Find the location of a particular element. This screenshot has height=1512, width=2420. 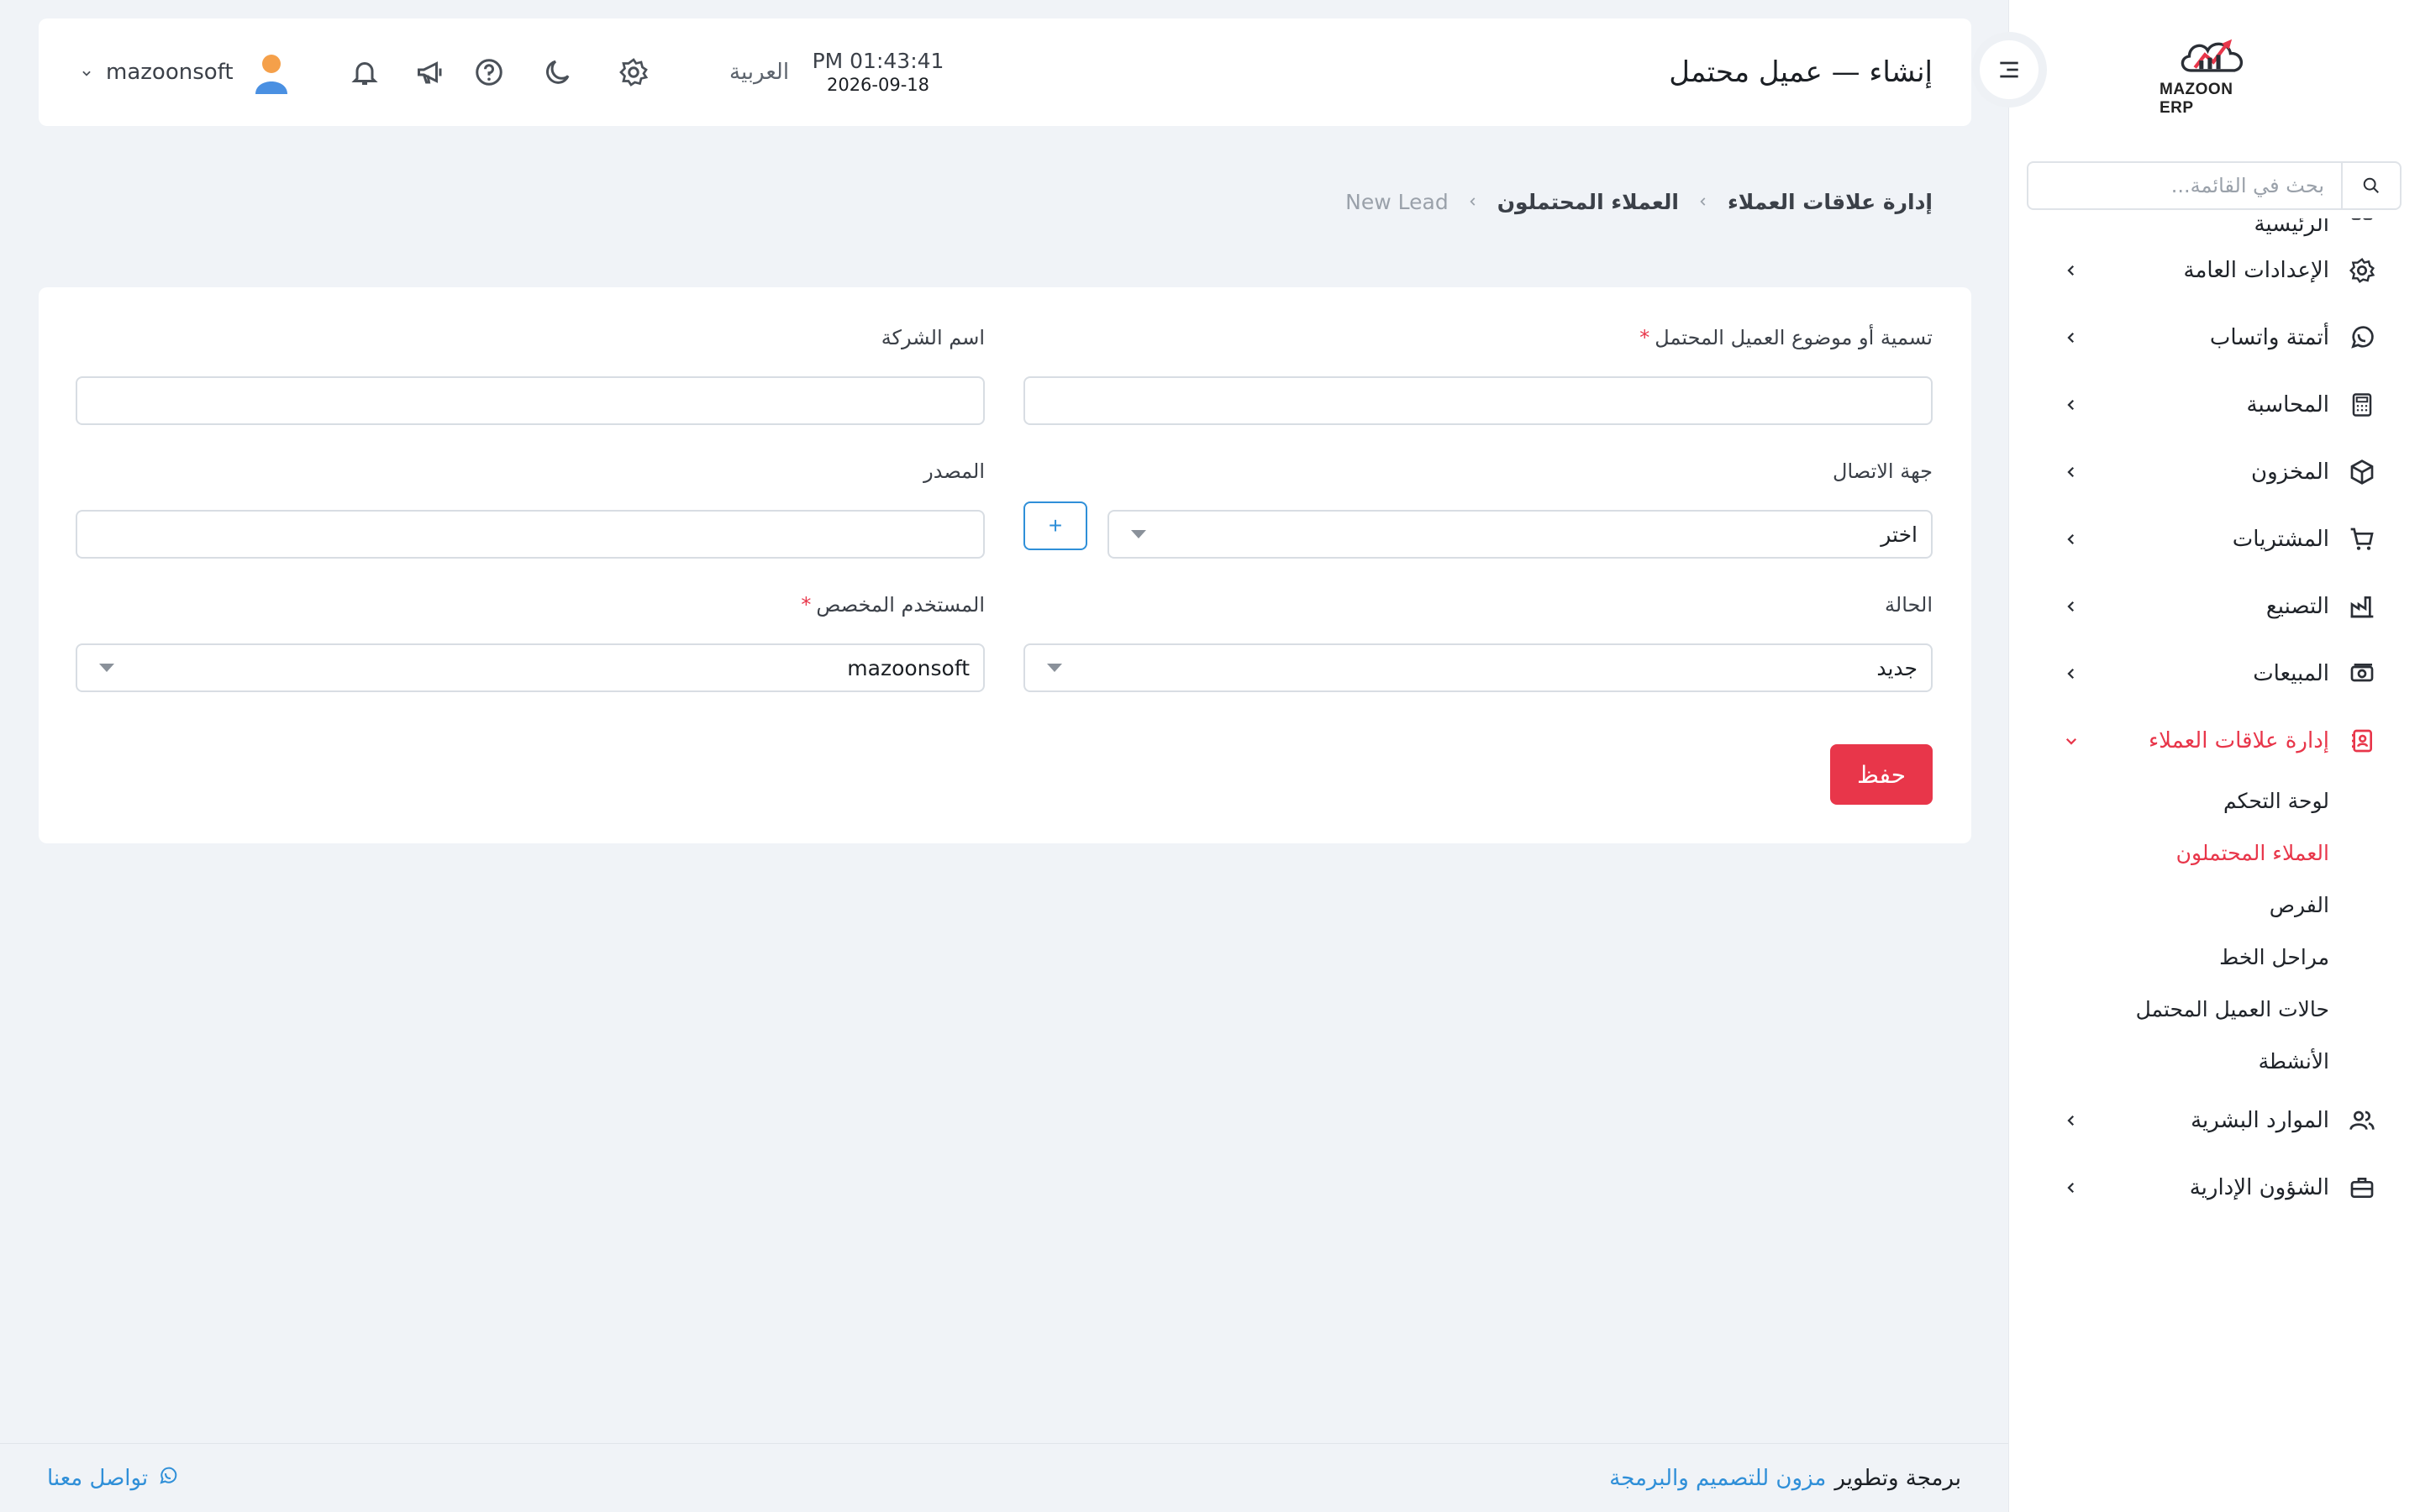

sidebar-item-label: المحاسبة is located at coordinates (2287, 404).